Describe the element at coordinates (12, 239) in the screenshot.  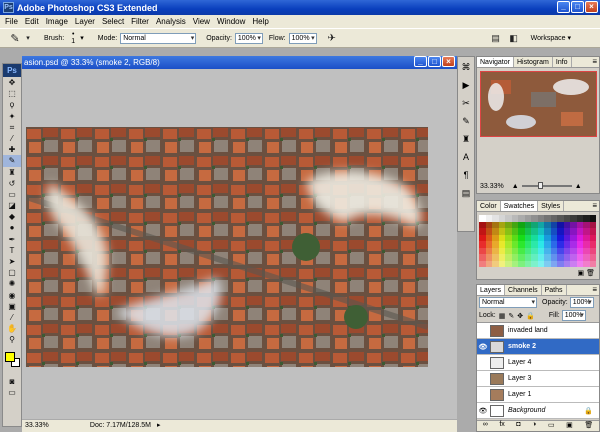
I see `pen-tool-icon: ✒` at that location.